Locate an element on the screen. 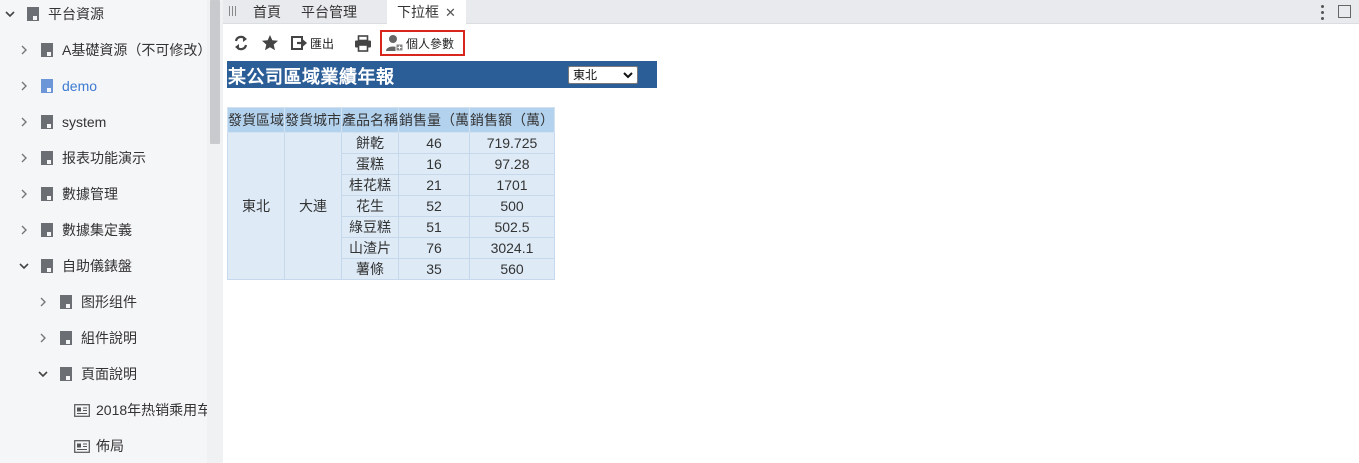 The image size is (1359, 463). tree-label: demo is located at coordinates (80, 86).